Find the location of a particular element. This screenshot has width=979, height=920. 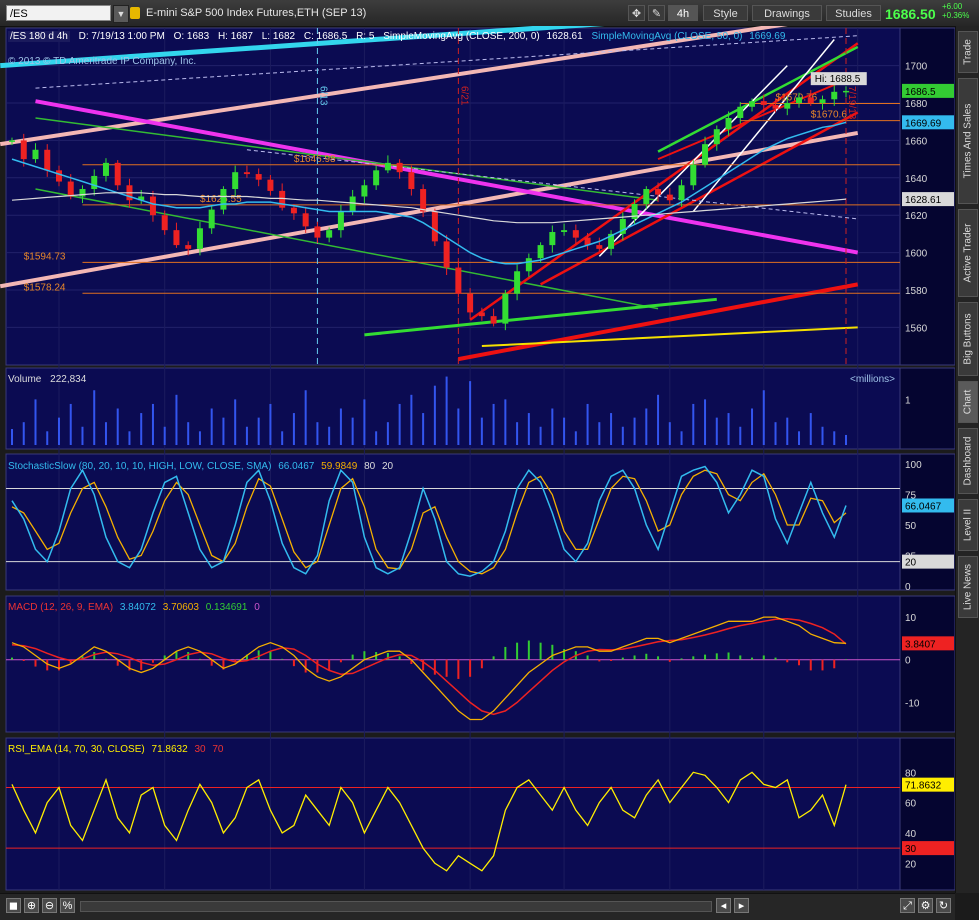

volume-current: 222,834 is located at coordinates (68, 379).